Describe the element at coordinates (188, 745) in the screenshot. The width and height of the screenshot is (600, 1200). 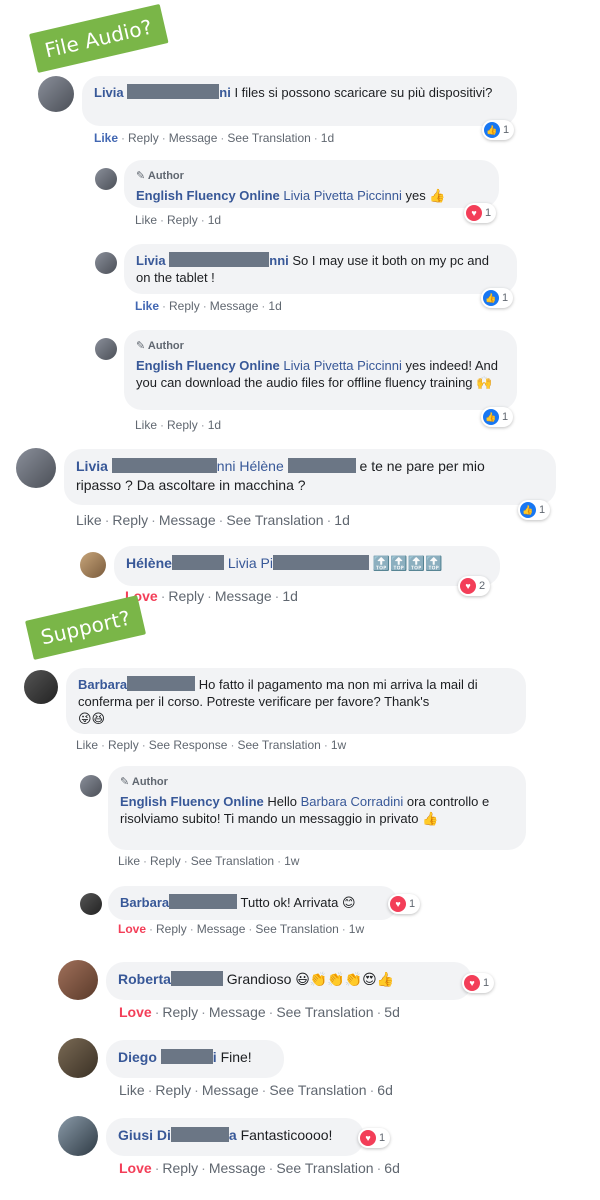
I see `see-response-link: See Response` at that location.